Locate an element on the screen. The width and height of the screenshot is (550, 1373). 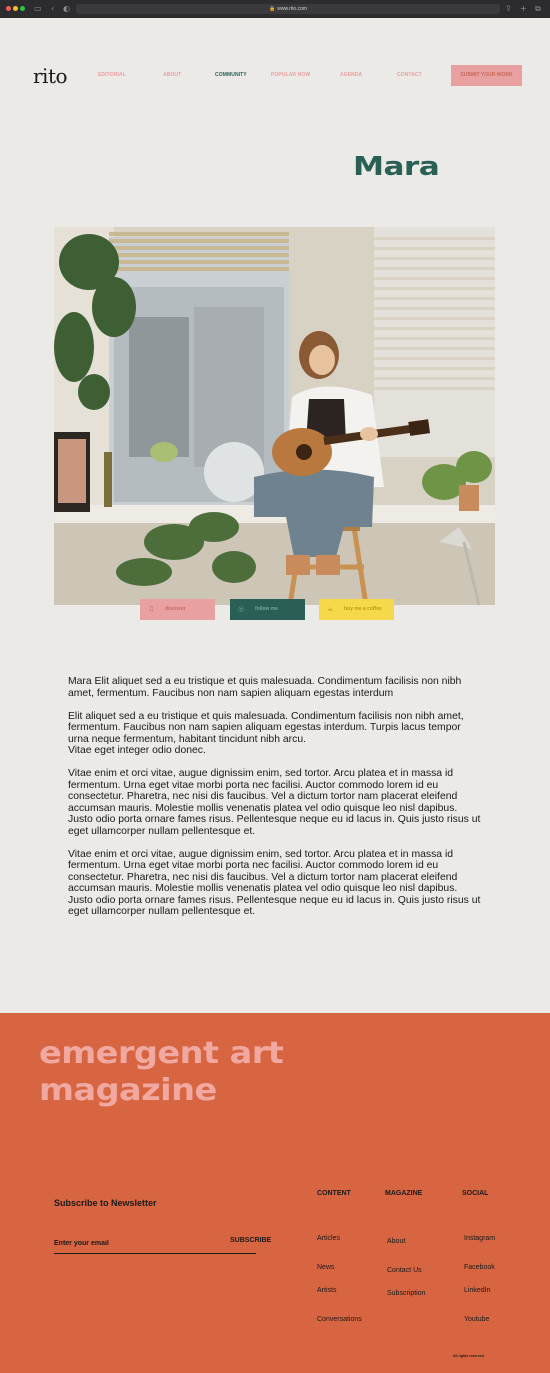
sidebar-icon: ▭ is located at coordinates (38, 9).